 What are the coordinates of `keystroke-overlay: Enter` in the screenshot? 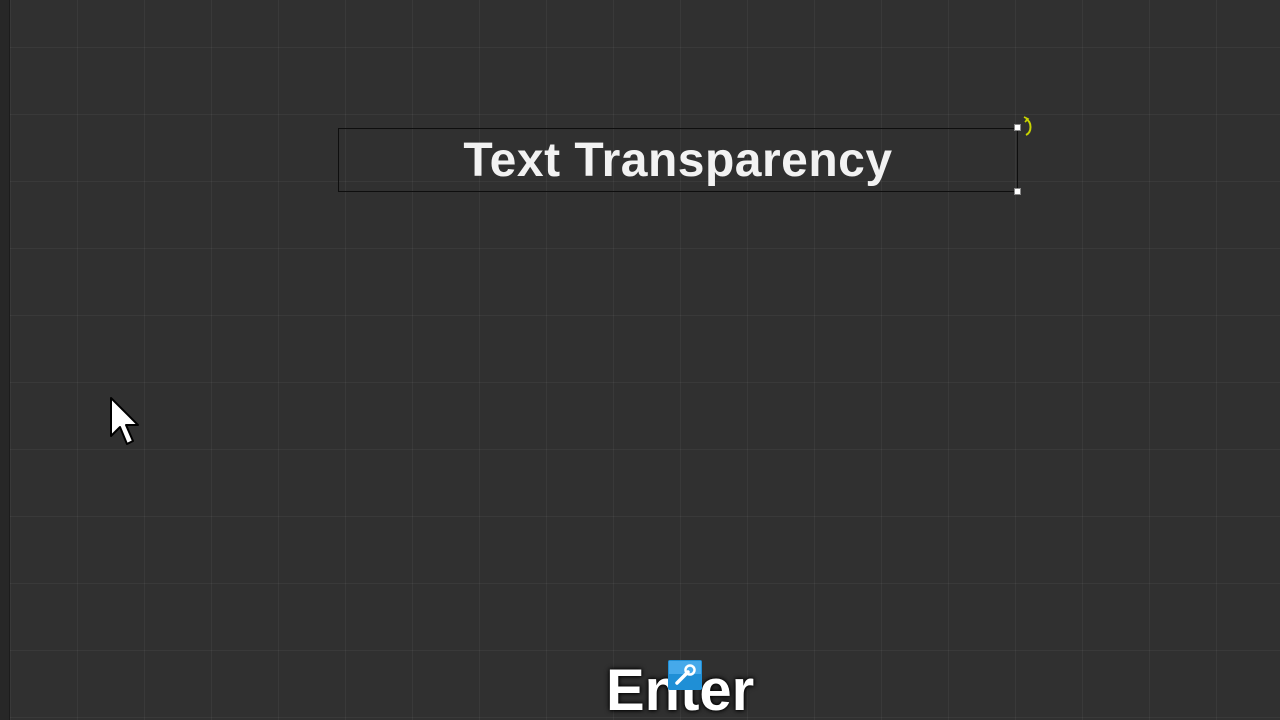 It's located at (685, 690).